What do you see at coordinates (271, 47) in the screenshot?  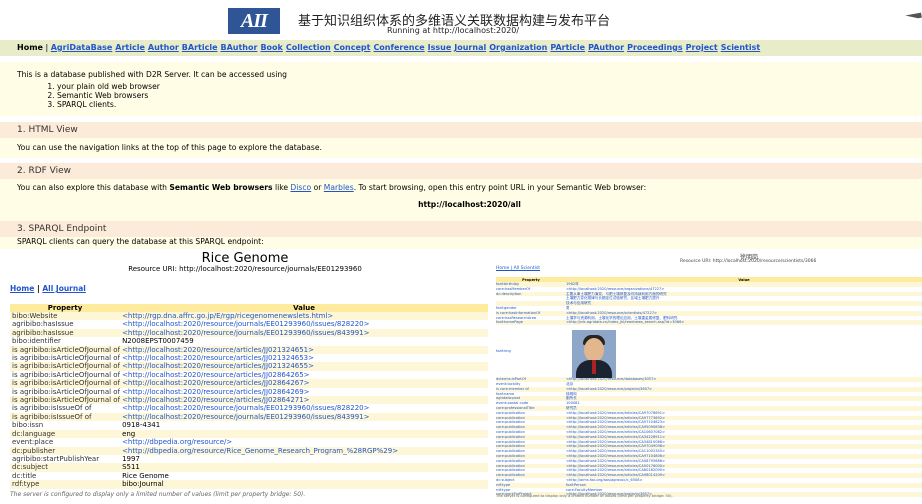 I see `nav-link-book: Book` at bounding box center [271, 47].